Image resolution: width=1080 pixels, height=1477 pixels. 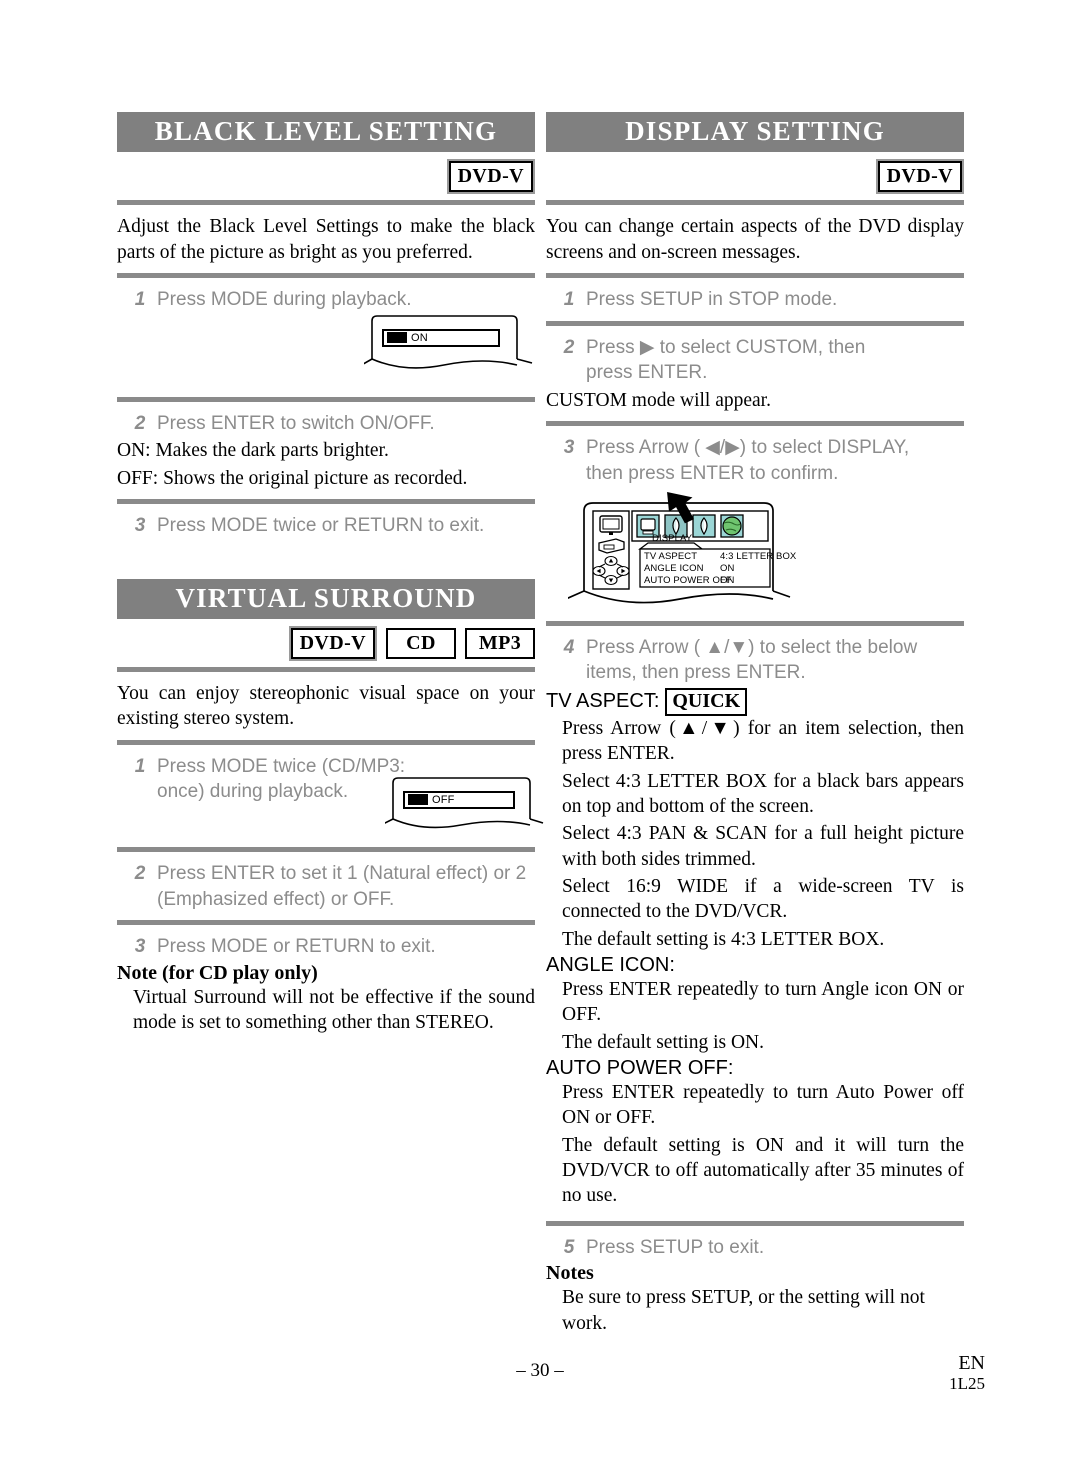 I want to click on osd-screen-outline, so click(x=445, y=341).